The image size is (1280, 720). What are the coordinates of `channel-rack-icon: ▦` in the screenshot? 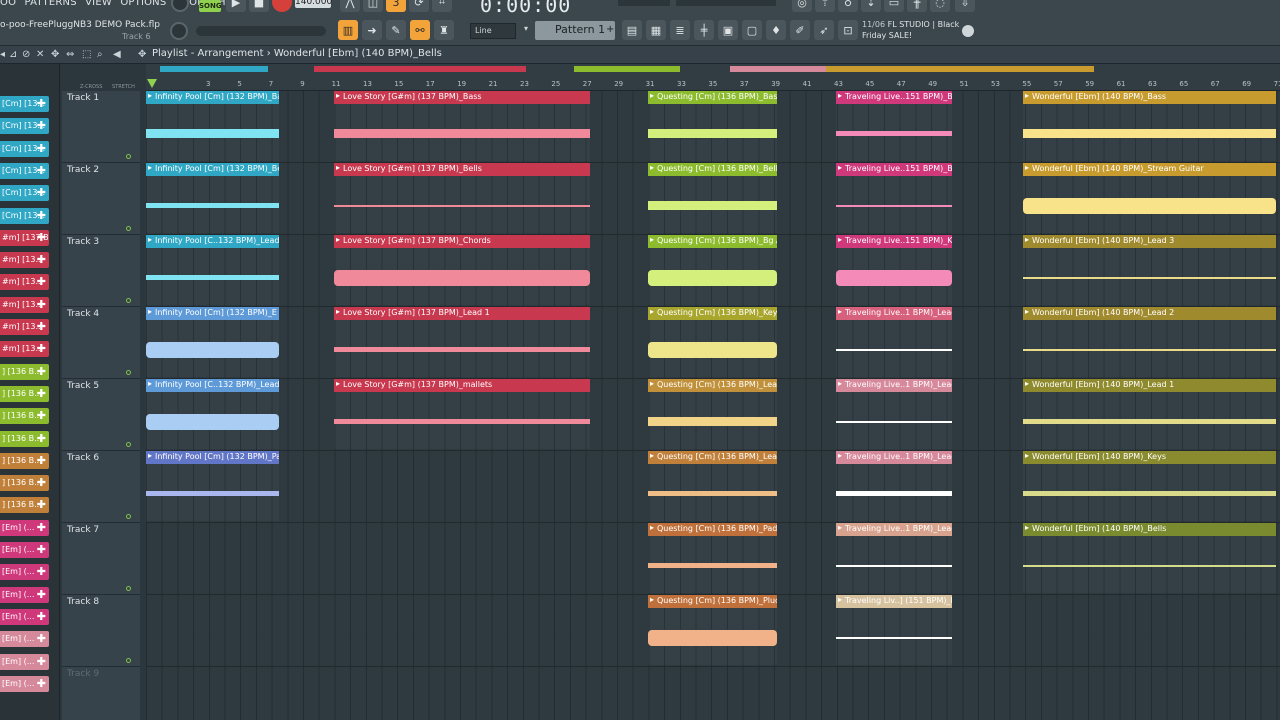 It's located at (656, 30).